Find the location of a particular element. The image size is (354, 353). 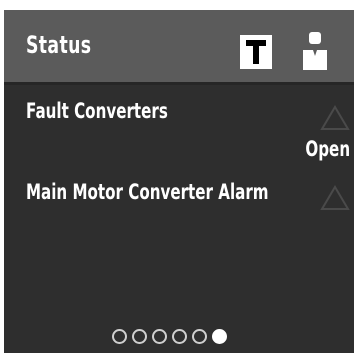

text-t-icon is located at coordinates (256, 52).